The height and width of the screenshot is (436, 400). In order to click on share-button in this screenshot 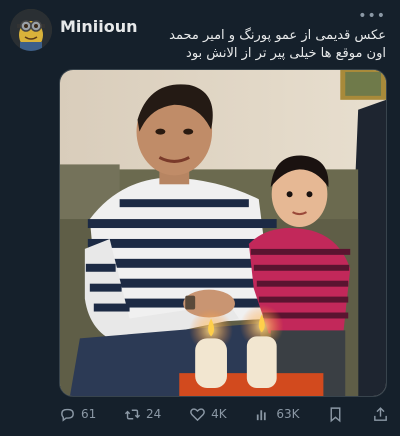, I will do `click(380, 414)`.